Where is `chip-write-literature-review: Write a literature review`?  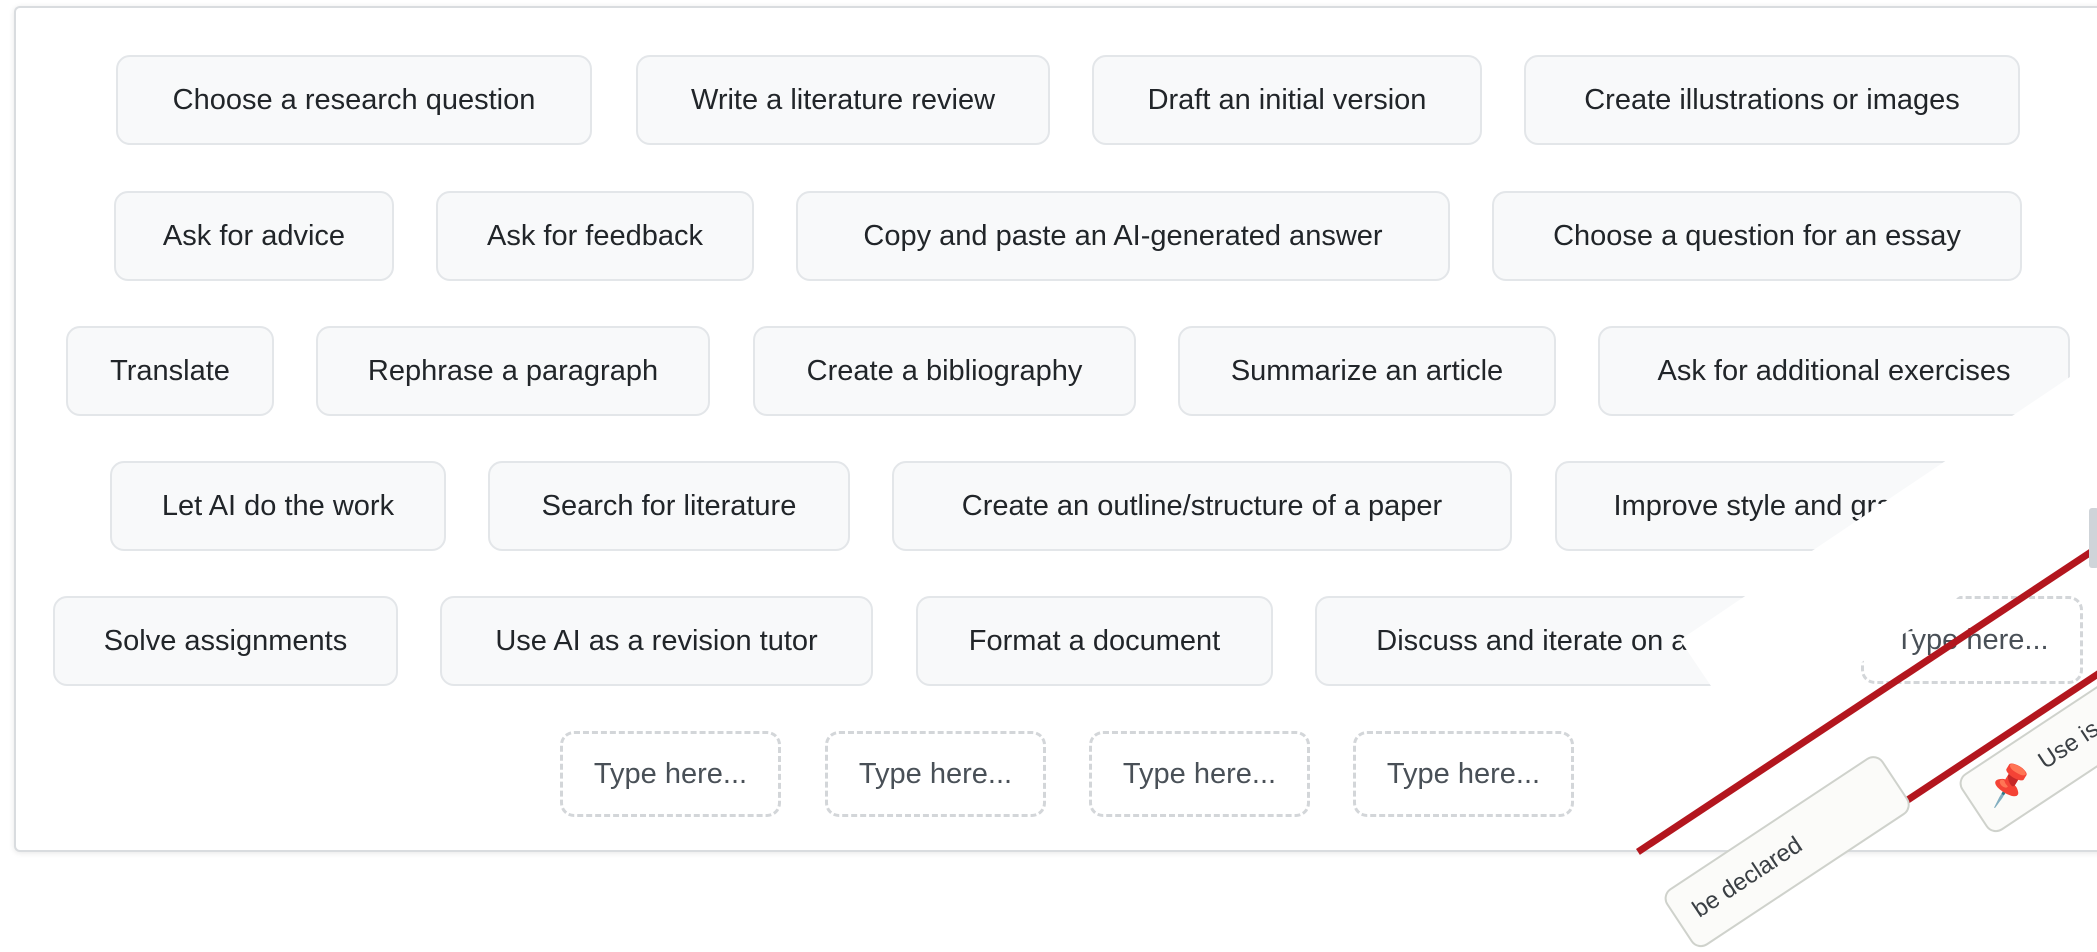 chip-write-literature-review: Write a literature review is located at coordinates (843, 100).